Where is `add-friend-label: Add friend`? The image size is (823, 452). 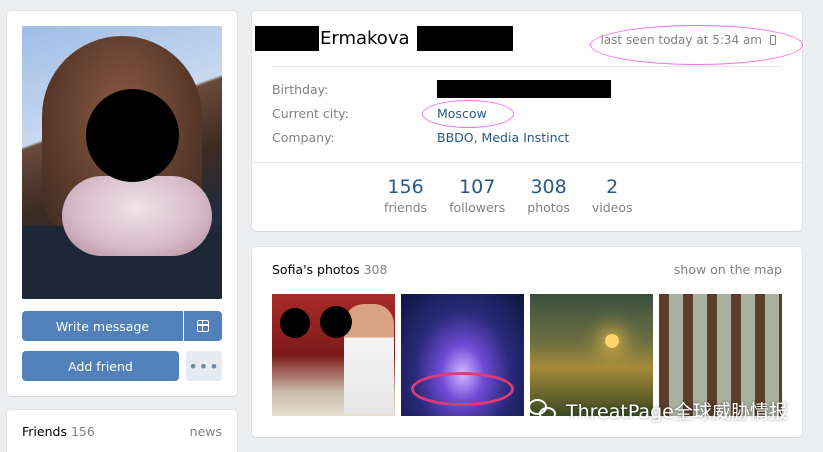
add-friend-label: Add friend is located at coordinates (100, 366).